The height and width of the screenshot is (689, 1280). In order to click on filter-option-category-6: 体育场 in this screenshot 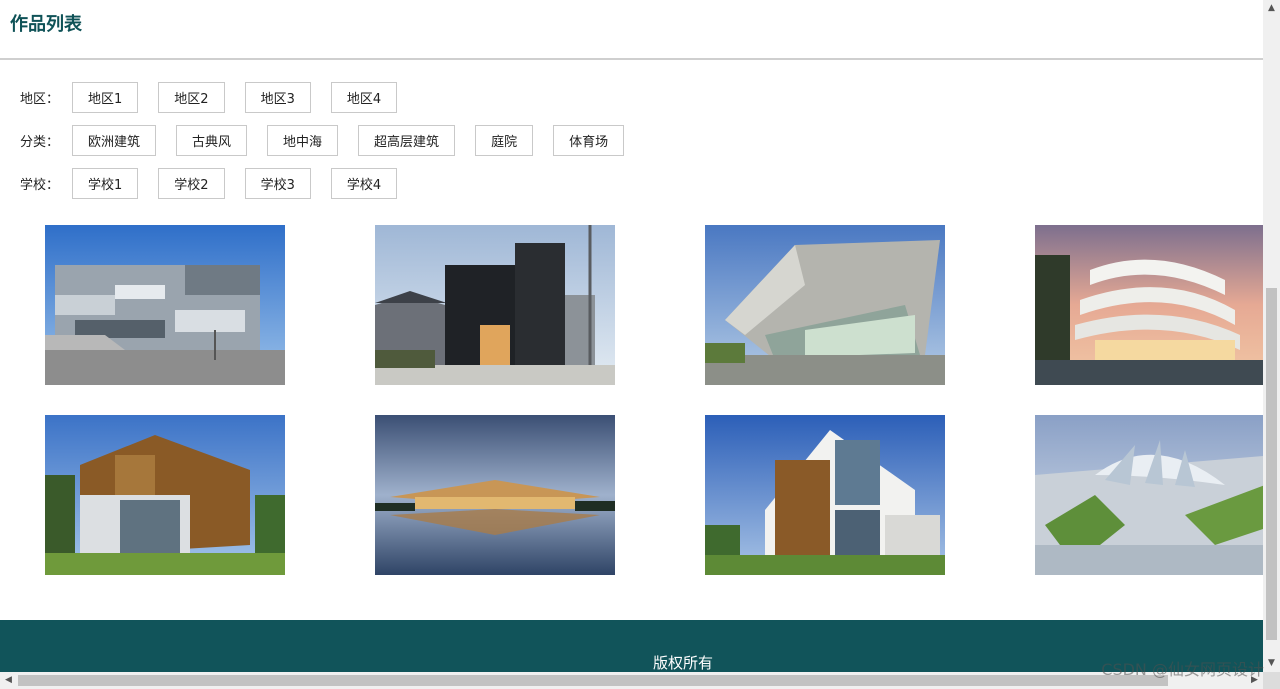, I will do `click(589, 140)`.